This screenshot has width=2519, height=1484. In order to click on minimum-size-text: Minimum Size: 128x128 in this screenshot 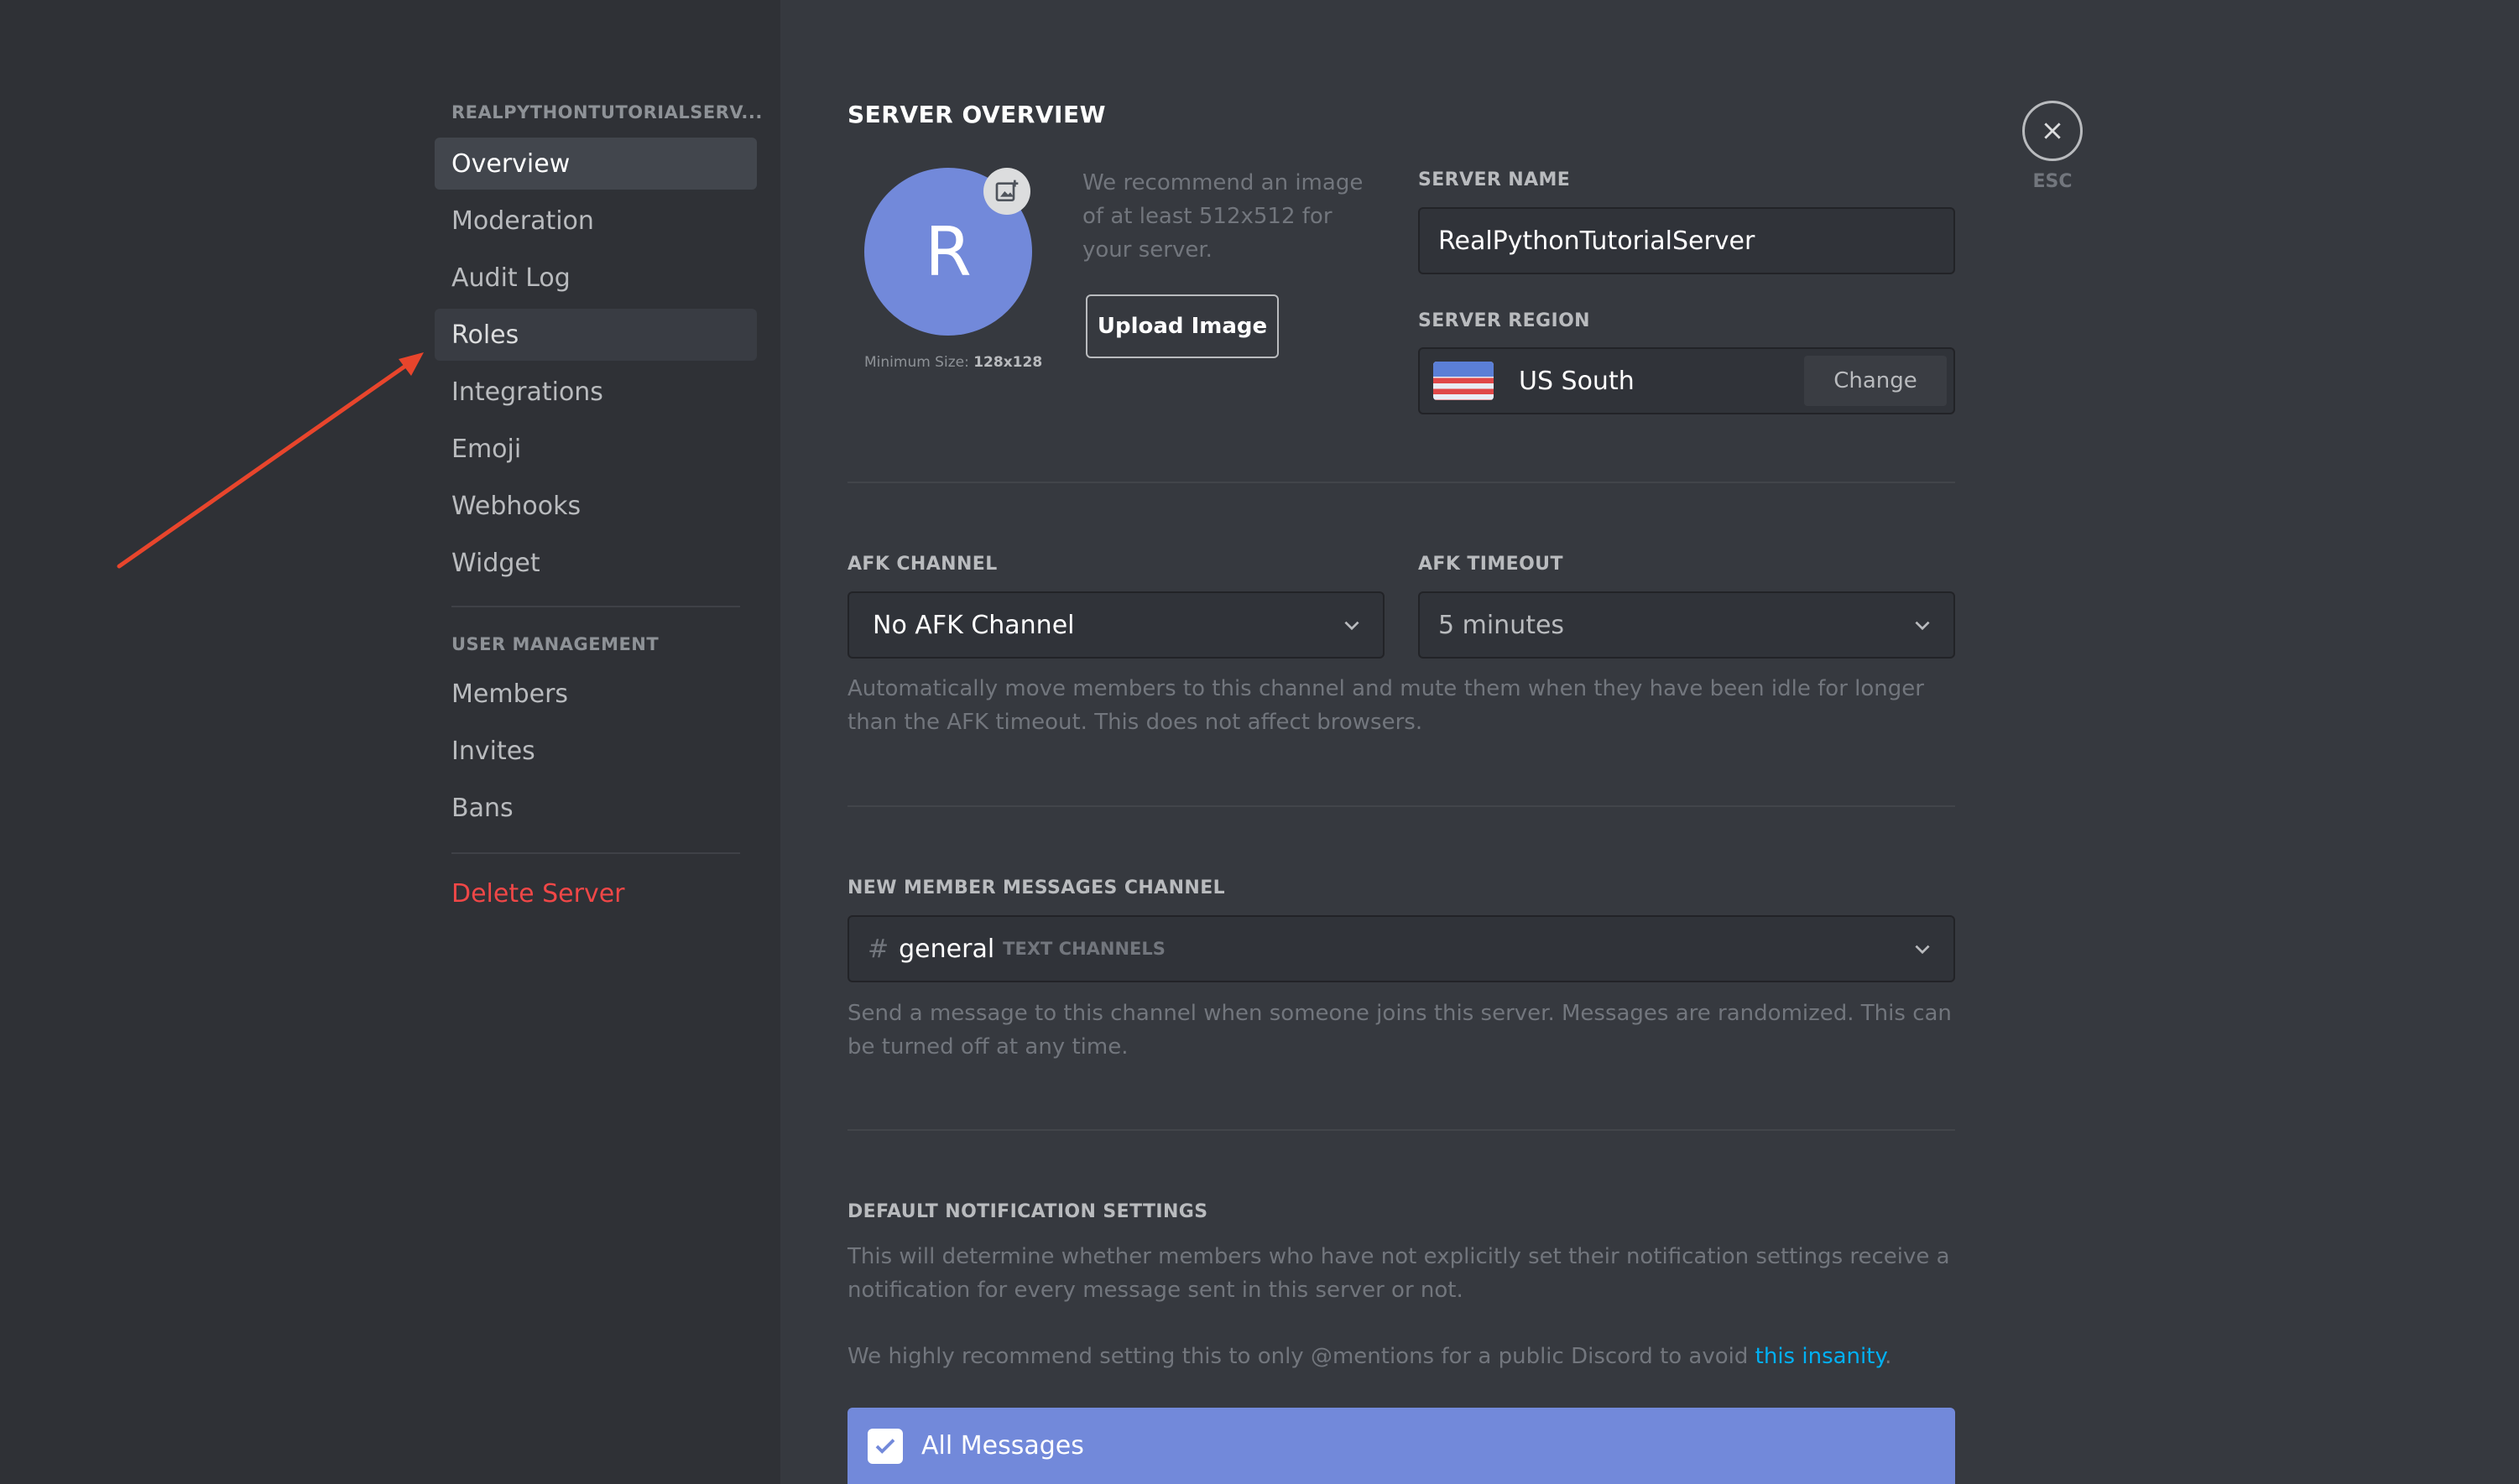, I will do `click(953, 362)`.